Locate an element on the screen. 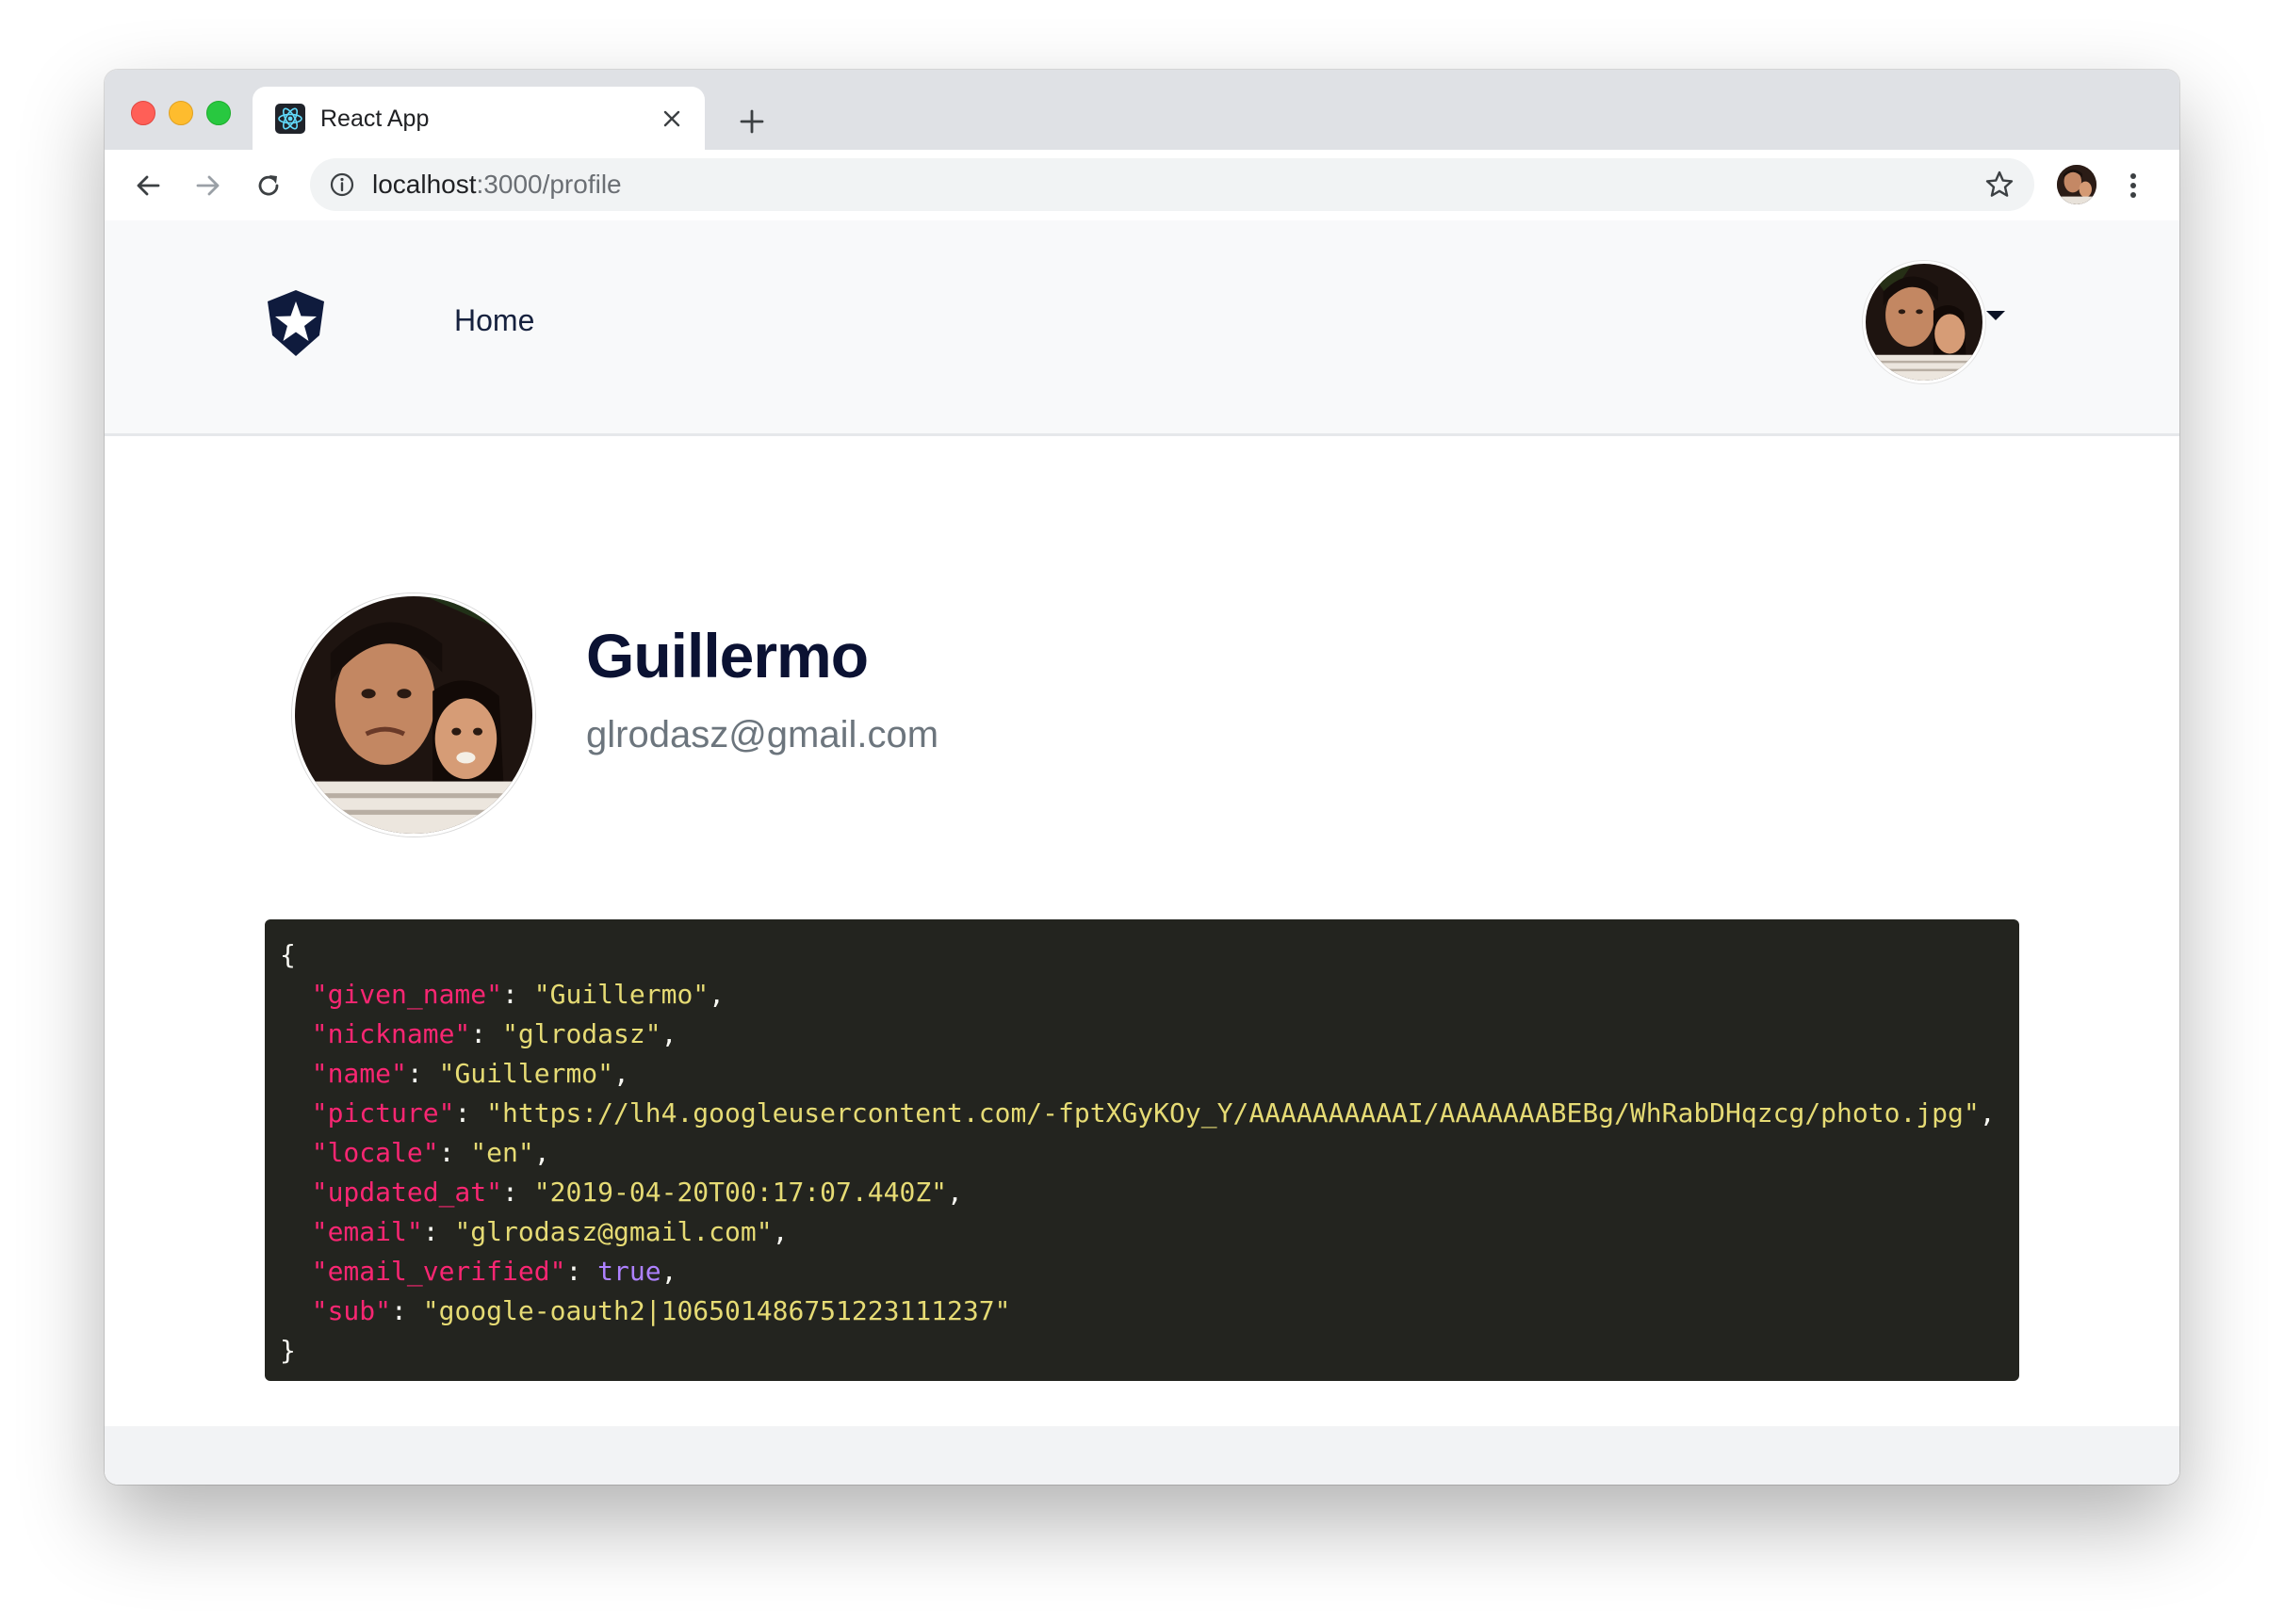  plus-icon is located at coordinates (752, 121).